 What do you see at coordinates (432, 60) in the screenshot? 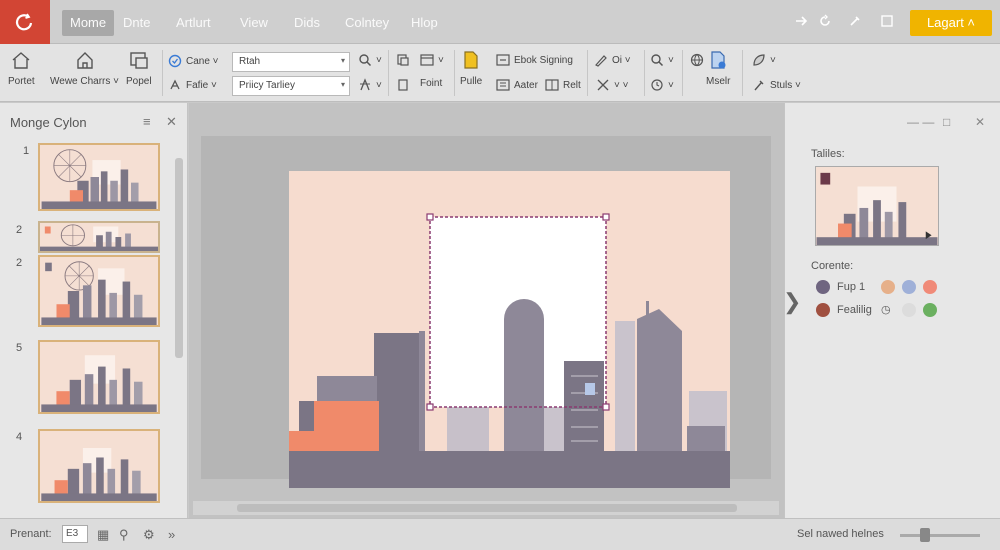
I see `layout-button: ˅` at bounding box center [432, 60].